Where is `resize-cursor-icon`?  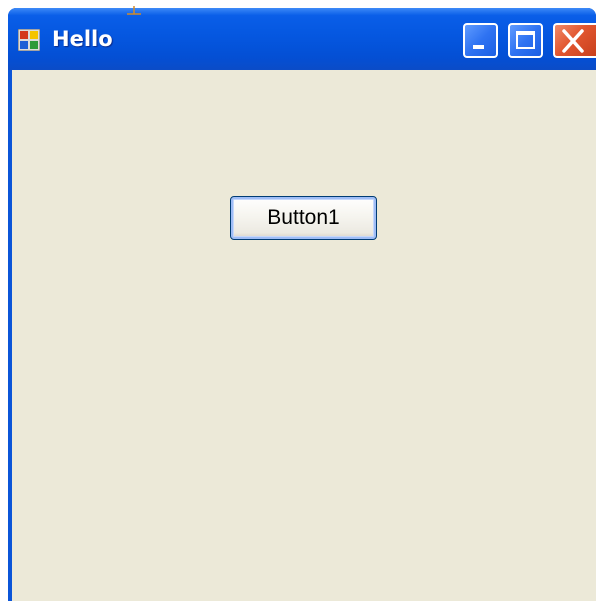
resize-cursor-icon is located at coordinates (134, 10).